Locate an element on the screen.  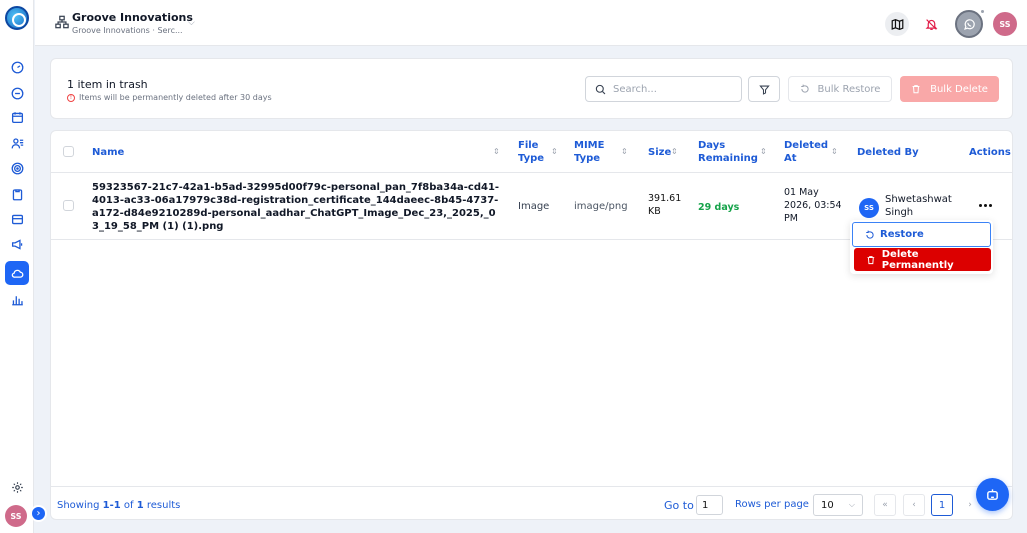
filter-icon is located at coordinates (764, 90).